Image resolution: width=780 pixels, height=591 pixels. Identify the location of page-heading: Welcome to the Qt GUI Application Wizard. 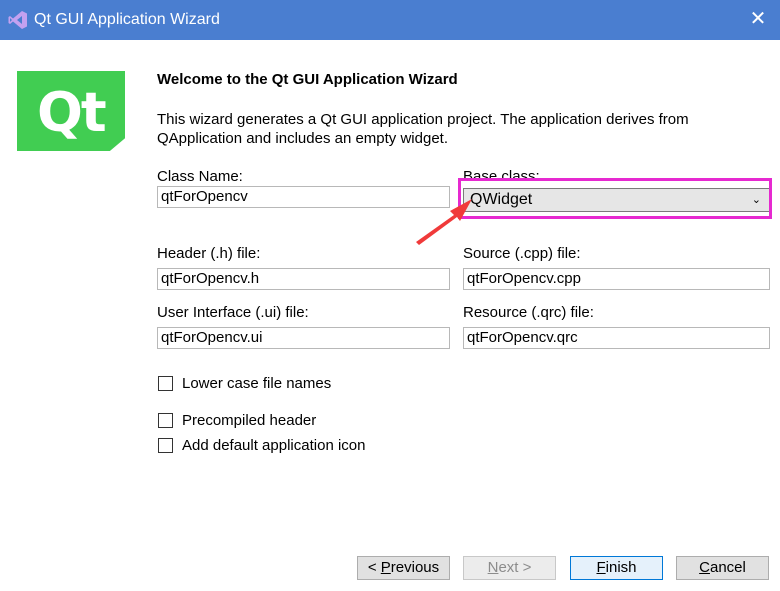
(307, 79).